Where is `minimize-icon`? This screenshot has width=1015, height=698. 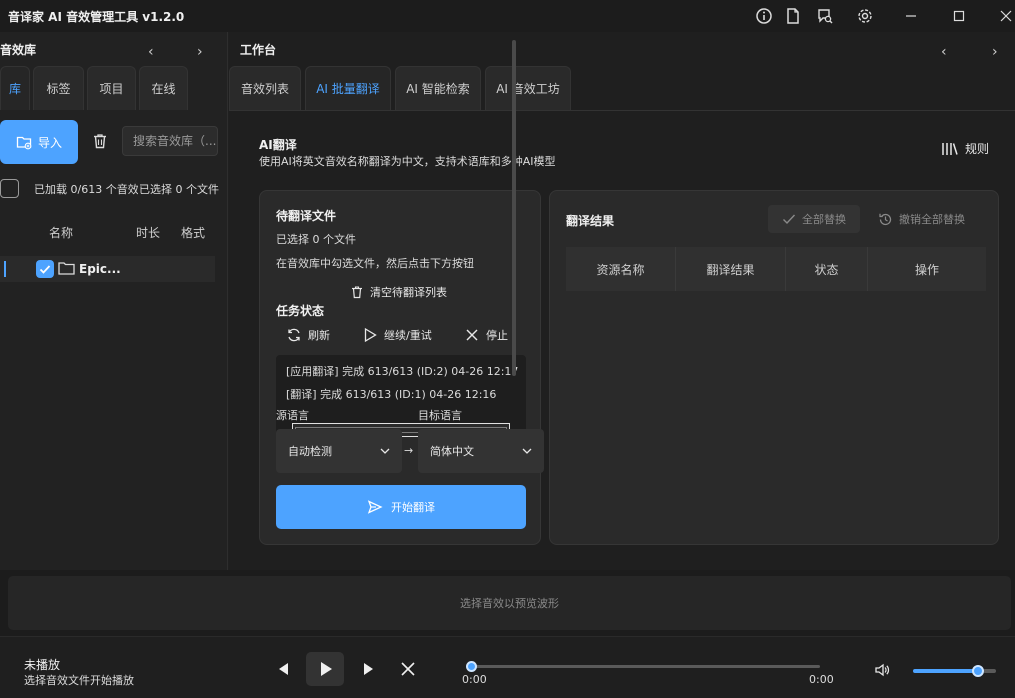
minimize-icon is located at coordinates (911, 16).